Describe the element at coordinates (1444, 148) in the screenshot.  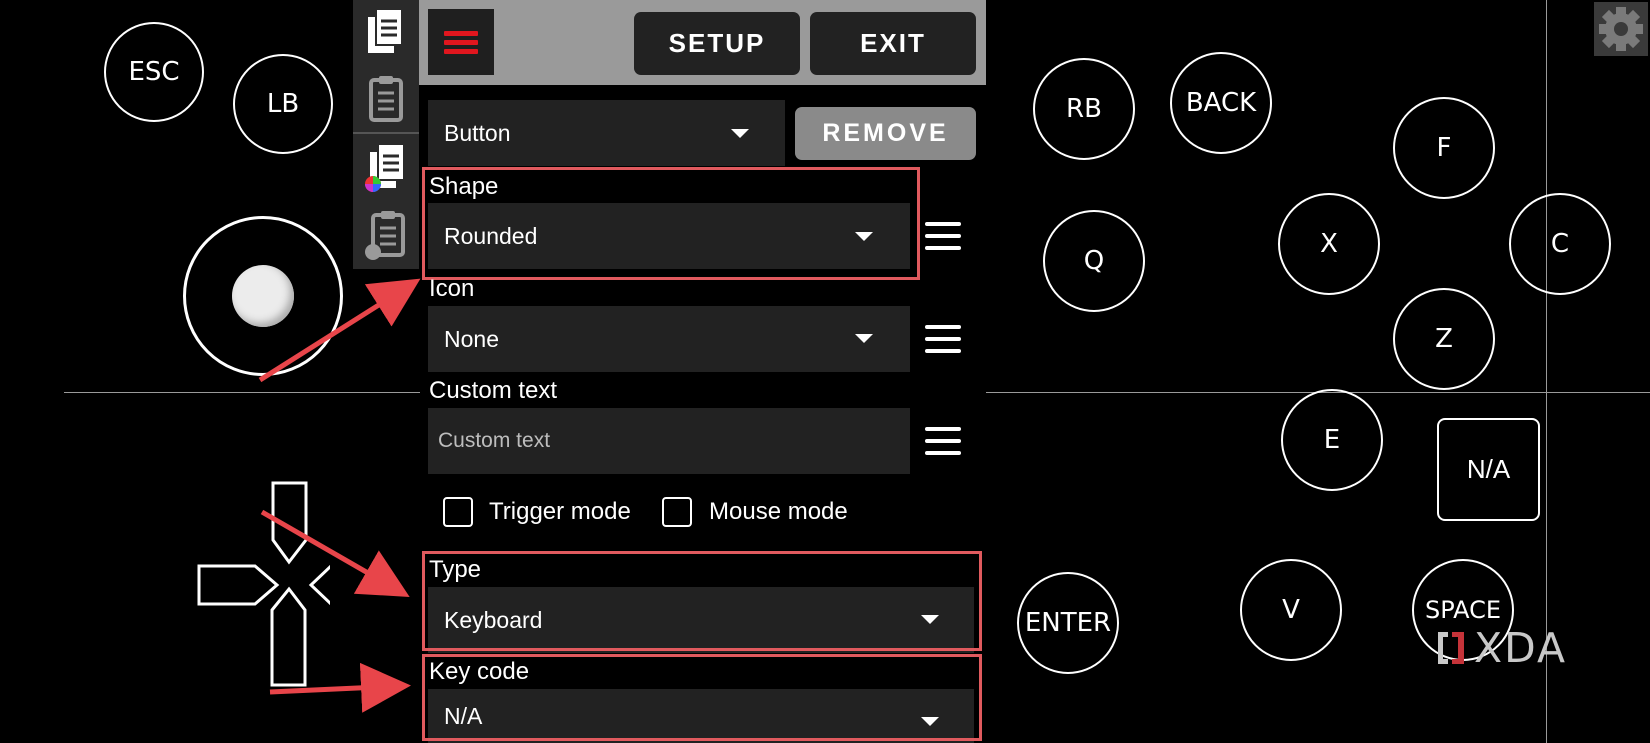
I see `f-button: F` at that location.